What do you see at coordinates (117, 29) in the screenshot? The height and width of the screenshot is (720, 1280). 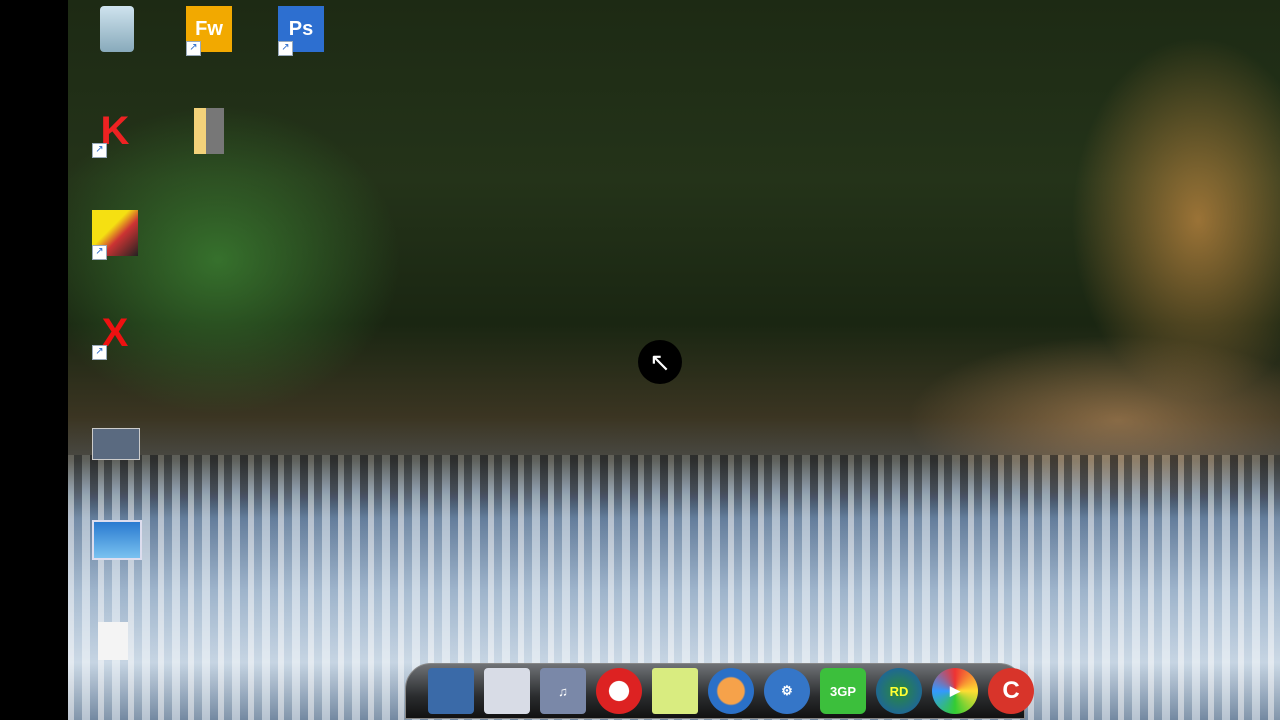 I see `recycle-bin-icon` at bounding box center [117, 29].